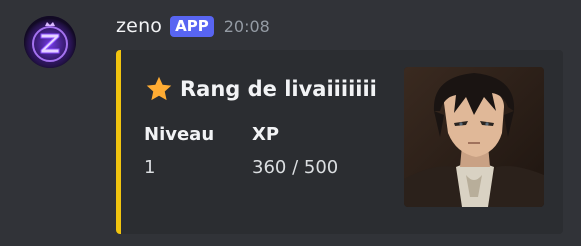 The width and height of the screenshot is (581, 246). I want to click on timestamp: 20:08, so click(247, 26).